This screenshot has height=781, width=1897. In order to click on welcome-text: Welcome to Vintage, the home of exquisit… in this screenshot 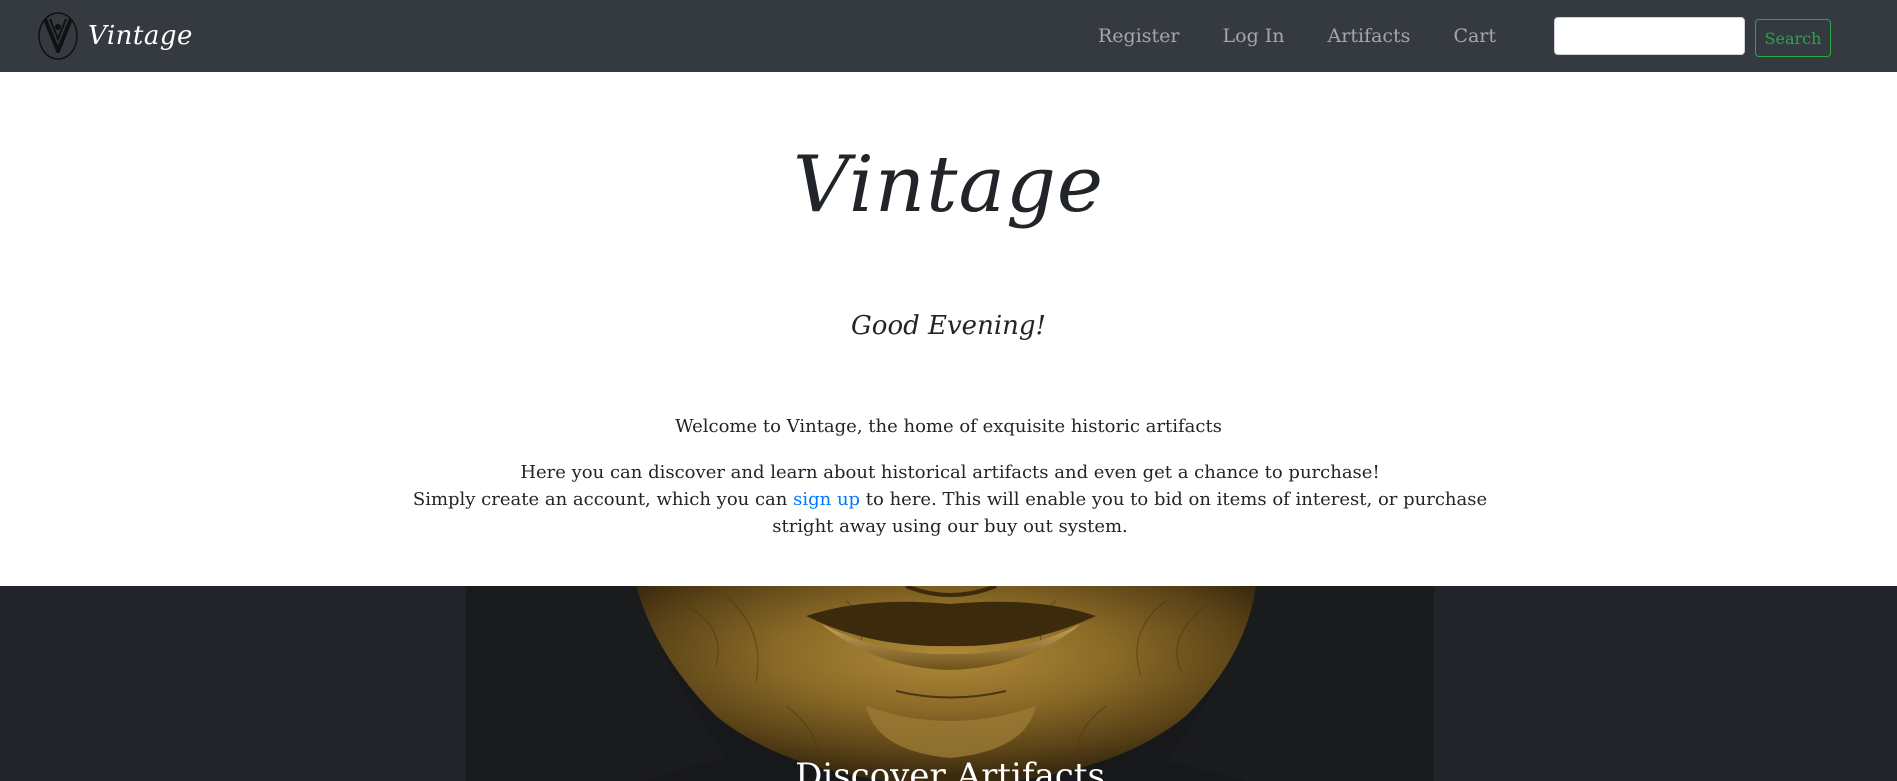, I will do `click(948, 426)`.